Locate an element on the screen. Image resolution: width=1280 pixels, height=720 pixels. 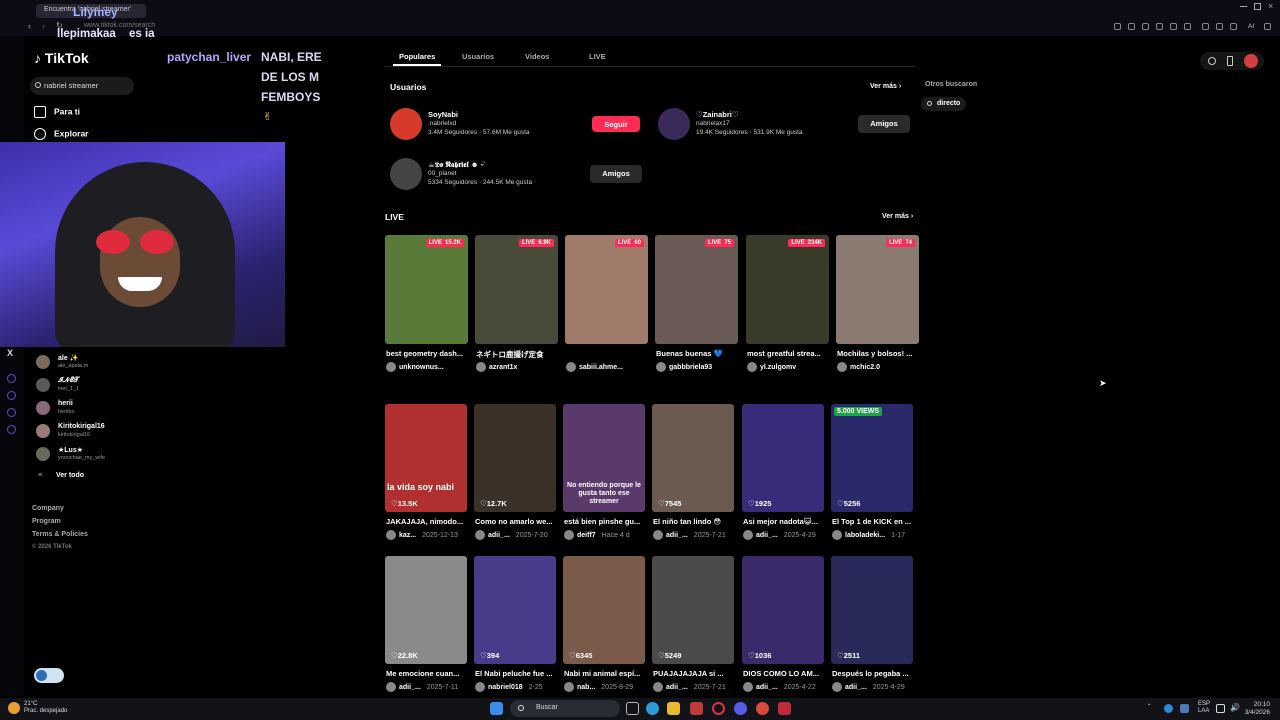
tab-usuarios: Usuarios is located at coordinates (478, 56).